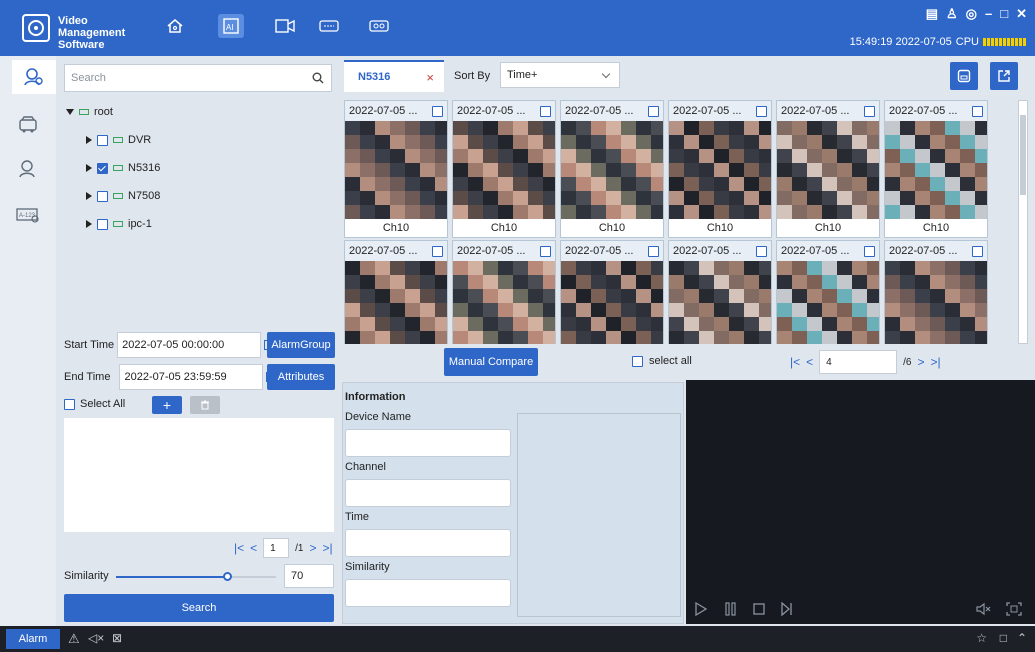 The image size is (1035, 652). I want to click on tree-item-n7508: N7508, so click(123, 196).